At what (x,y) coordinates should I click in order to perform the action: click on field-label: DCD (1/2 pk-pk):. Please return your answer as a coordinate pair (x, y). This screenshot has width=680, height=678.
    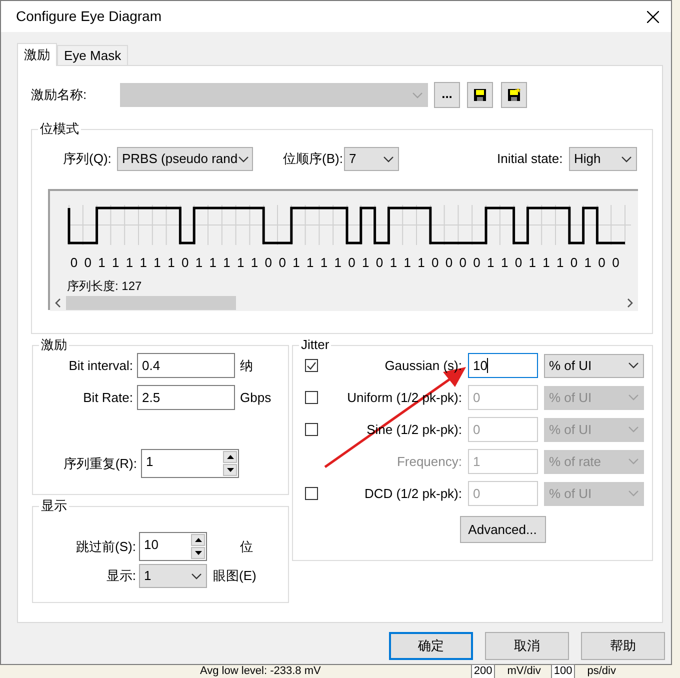
    Looking at the image, I should click on (413, 493).